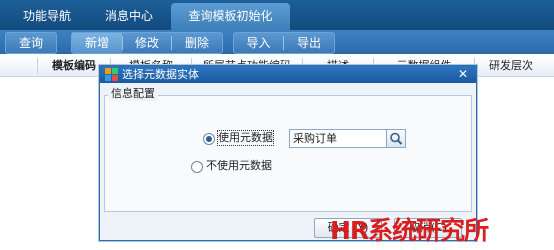 Image resolution: width=554 pixels, height=250 pixels. What do you see at coordinates (258, 43) in the screenshot?
I see `import-button: 导入` at bounding box center [258, 43].